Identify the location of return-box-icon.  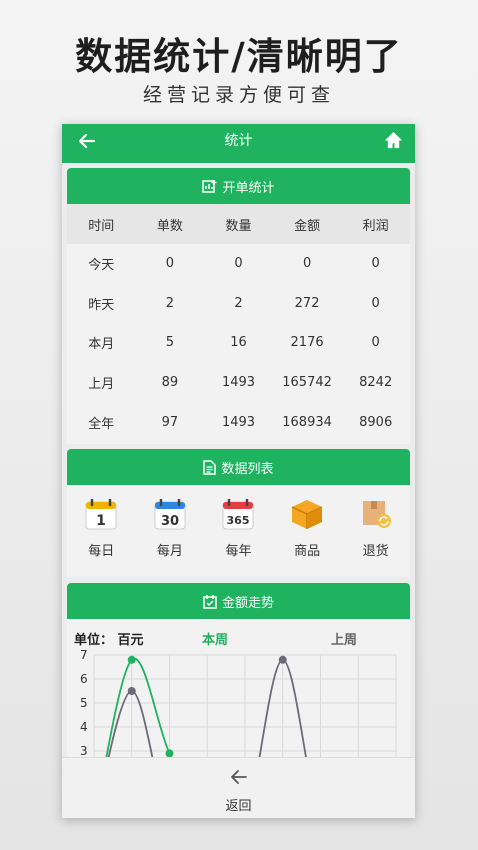
(376, 514).